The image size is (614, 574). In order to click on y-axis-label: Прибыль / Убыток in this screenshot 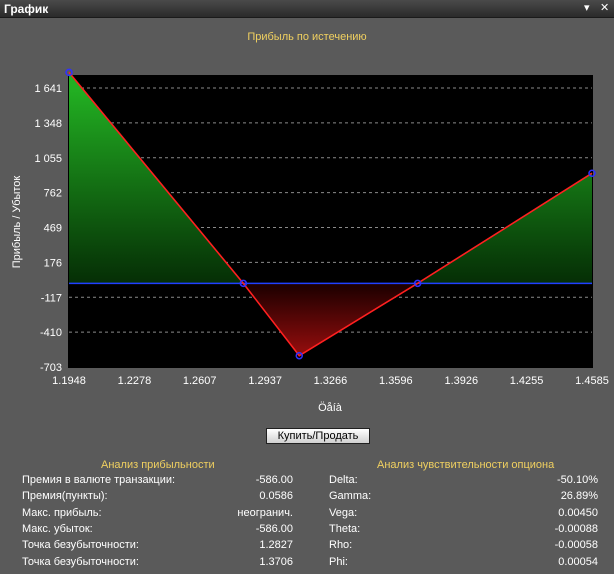, I will do `click(17, 222)`.